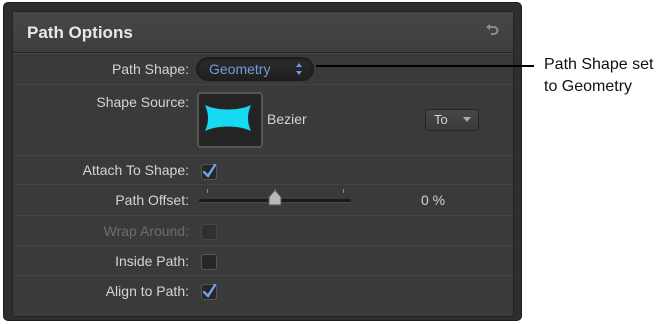 The height and width of the screenshot is (324, 667). I want to click on row-align-to-path: Align to Path:, so click(263, 290).